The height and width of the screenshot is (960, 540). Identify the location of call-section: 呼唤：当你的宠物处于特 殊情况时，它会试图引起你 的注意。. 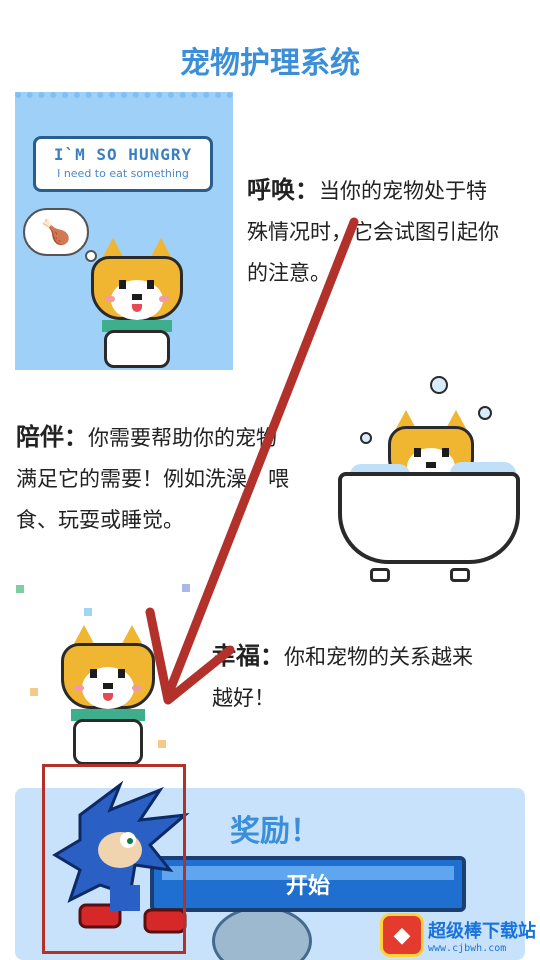
(373, 232).